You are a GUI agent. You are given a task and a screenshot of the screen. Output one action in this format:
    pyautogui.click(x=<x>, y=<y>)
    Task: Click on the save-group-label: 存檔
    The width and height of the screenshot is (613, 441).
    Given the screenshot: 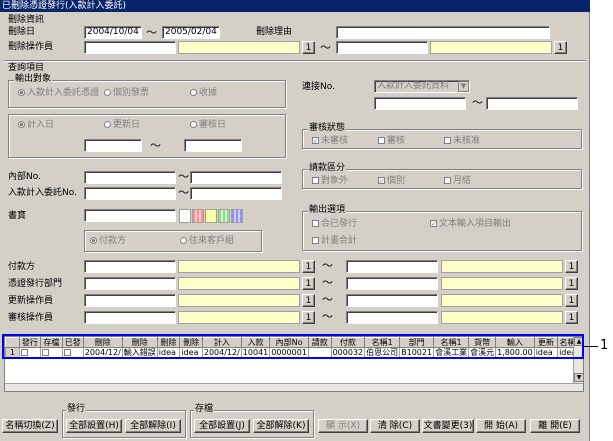 What is the action you would take?
    pyautogui.click(x=204, y=409)
    